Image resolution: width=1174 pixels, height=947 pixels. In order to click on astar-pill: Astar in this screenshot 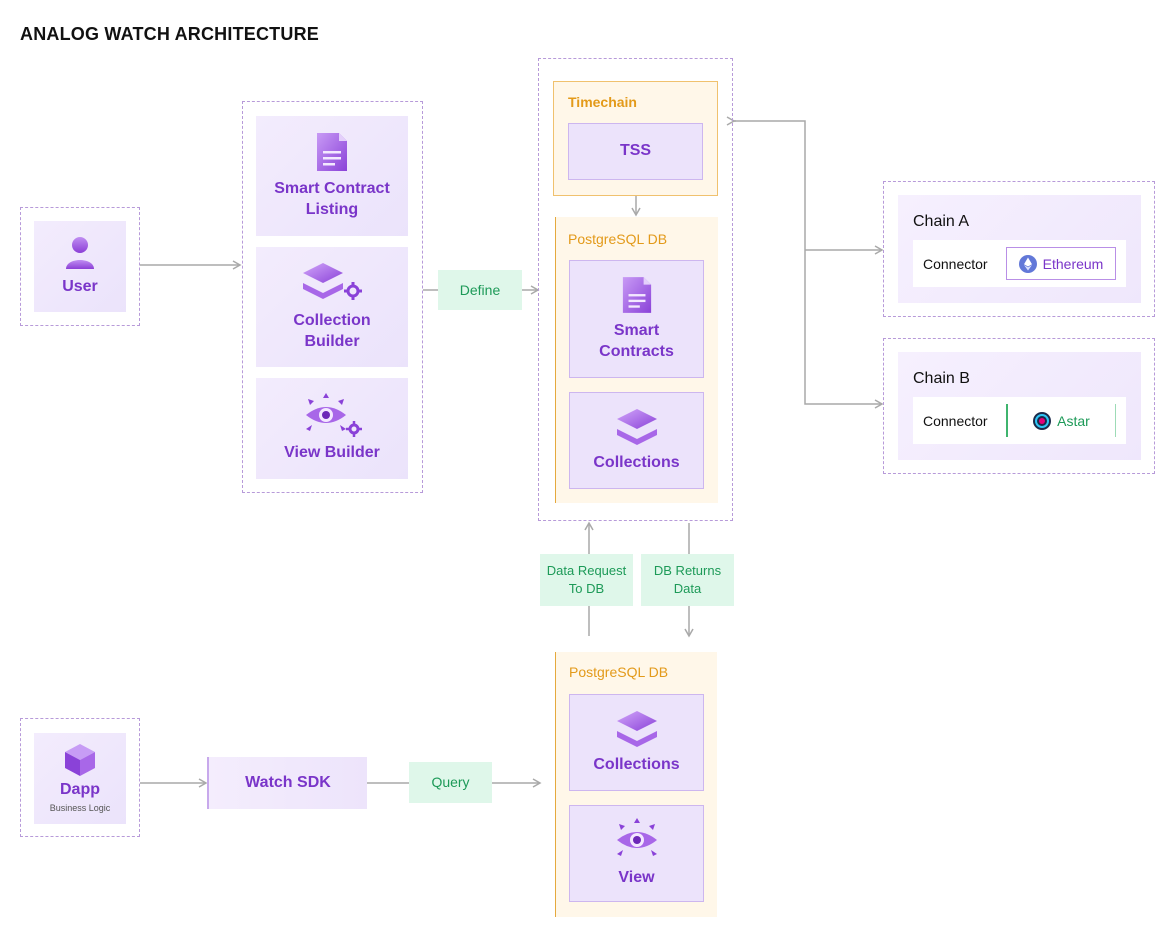, I will do `click(1061, 420)`.